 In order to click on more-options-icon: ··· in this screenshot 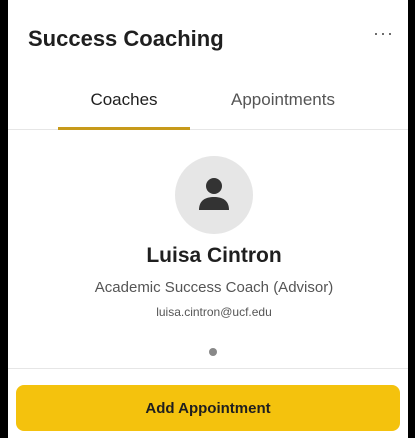, I will do `click(383, 33)`.